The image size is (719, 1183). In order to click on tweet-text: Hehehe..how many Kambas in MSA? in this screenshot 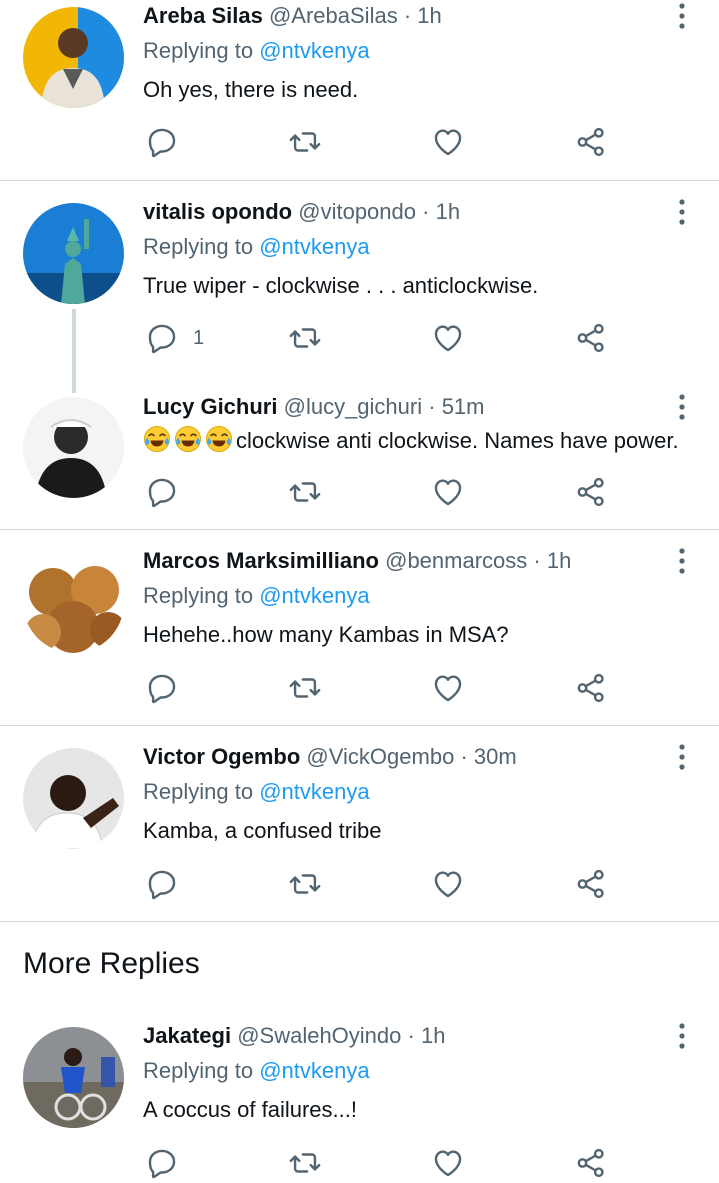, I will do `click(326, 634)`.